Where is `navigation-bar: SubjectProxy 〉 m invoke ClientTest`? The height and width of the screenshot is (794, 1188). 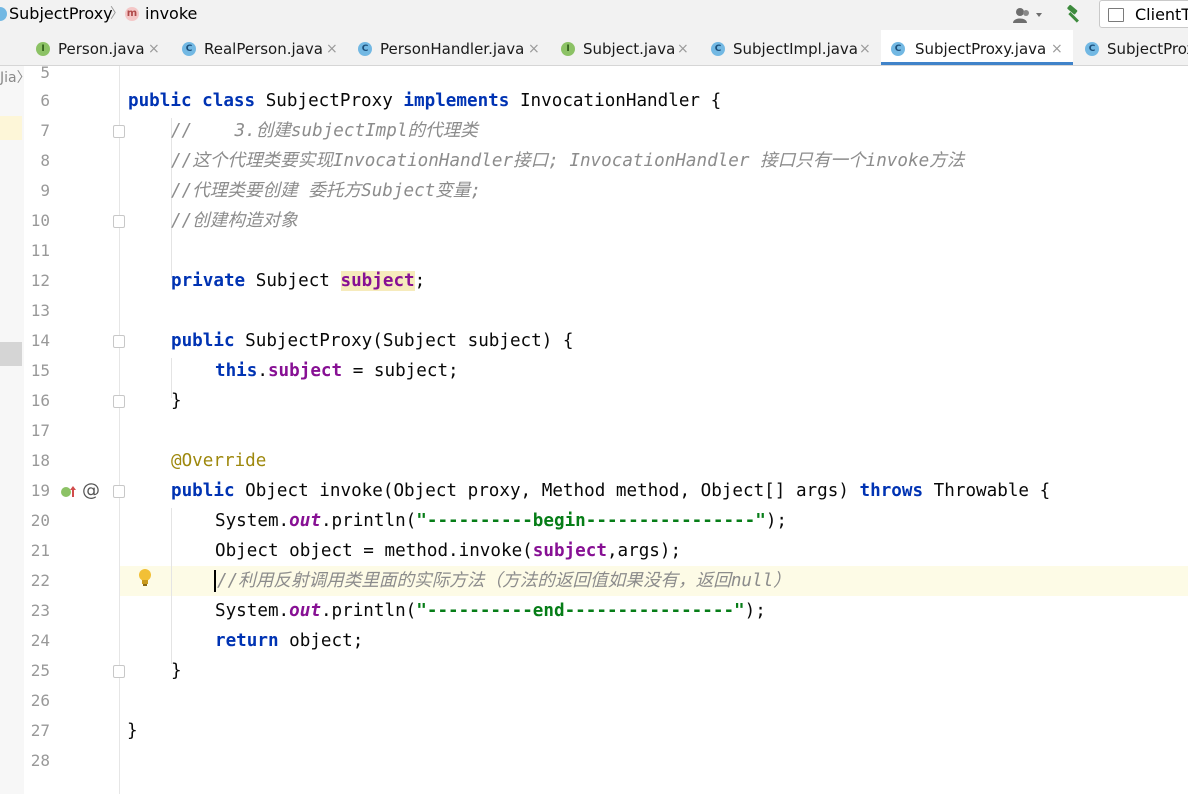 navigation-bar: SubjectProxy 〉 m invoke ClientTest is located at coordinates (594, 15).